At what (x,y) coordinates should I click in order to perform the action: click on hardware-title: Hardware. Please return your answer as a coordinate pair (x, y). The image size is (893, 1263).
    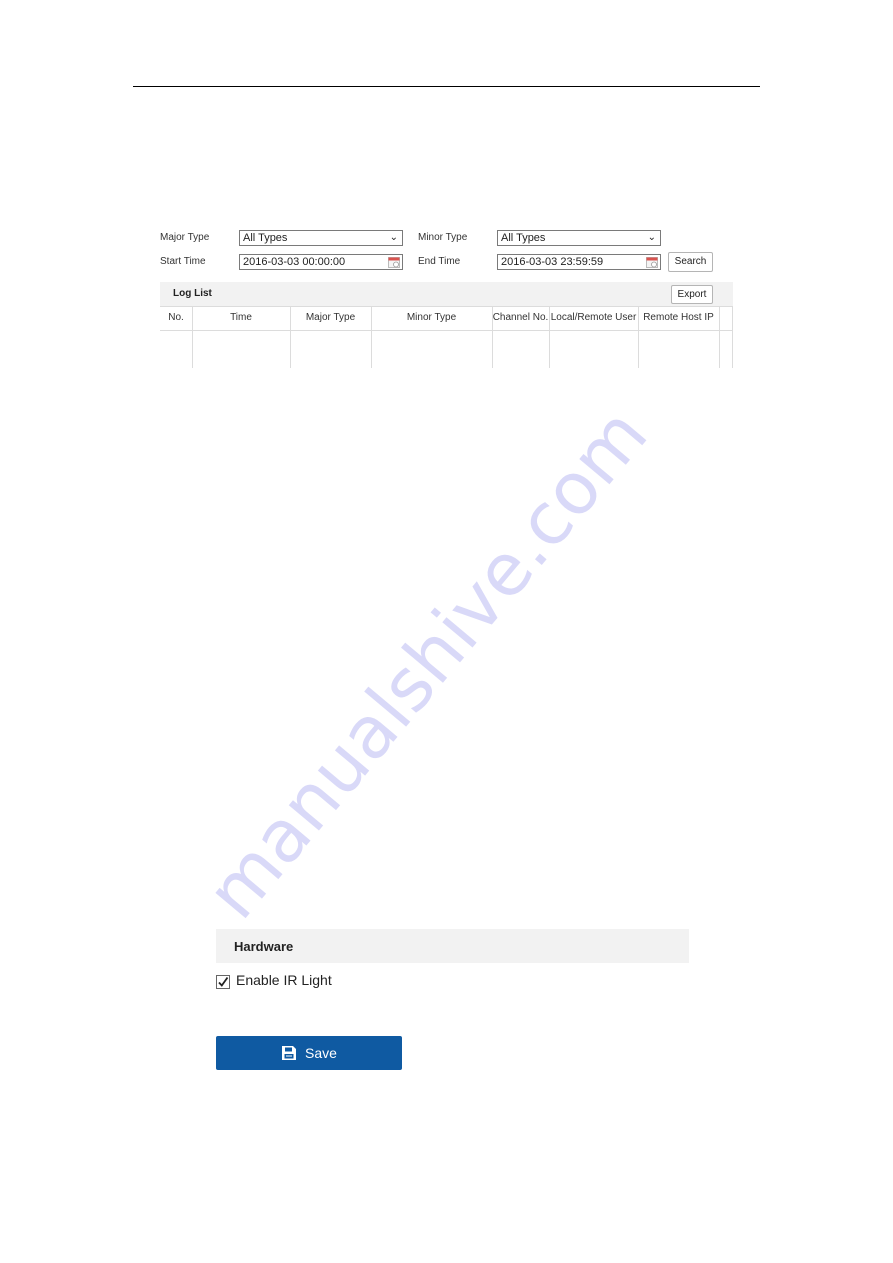
    Looking at the image, I should click on (264, 946).